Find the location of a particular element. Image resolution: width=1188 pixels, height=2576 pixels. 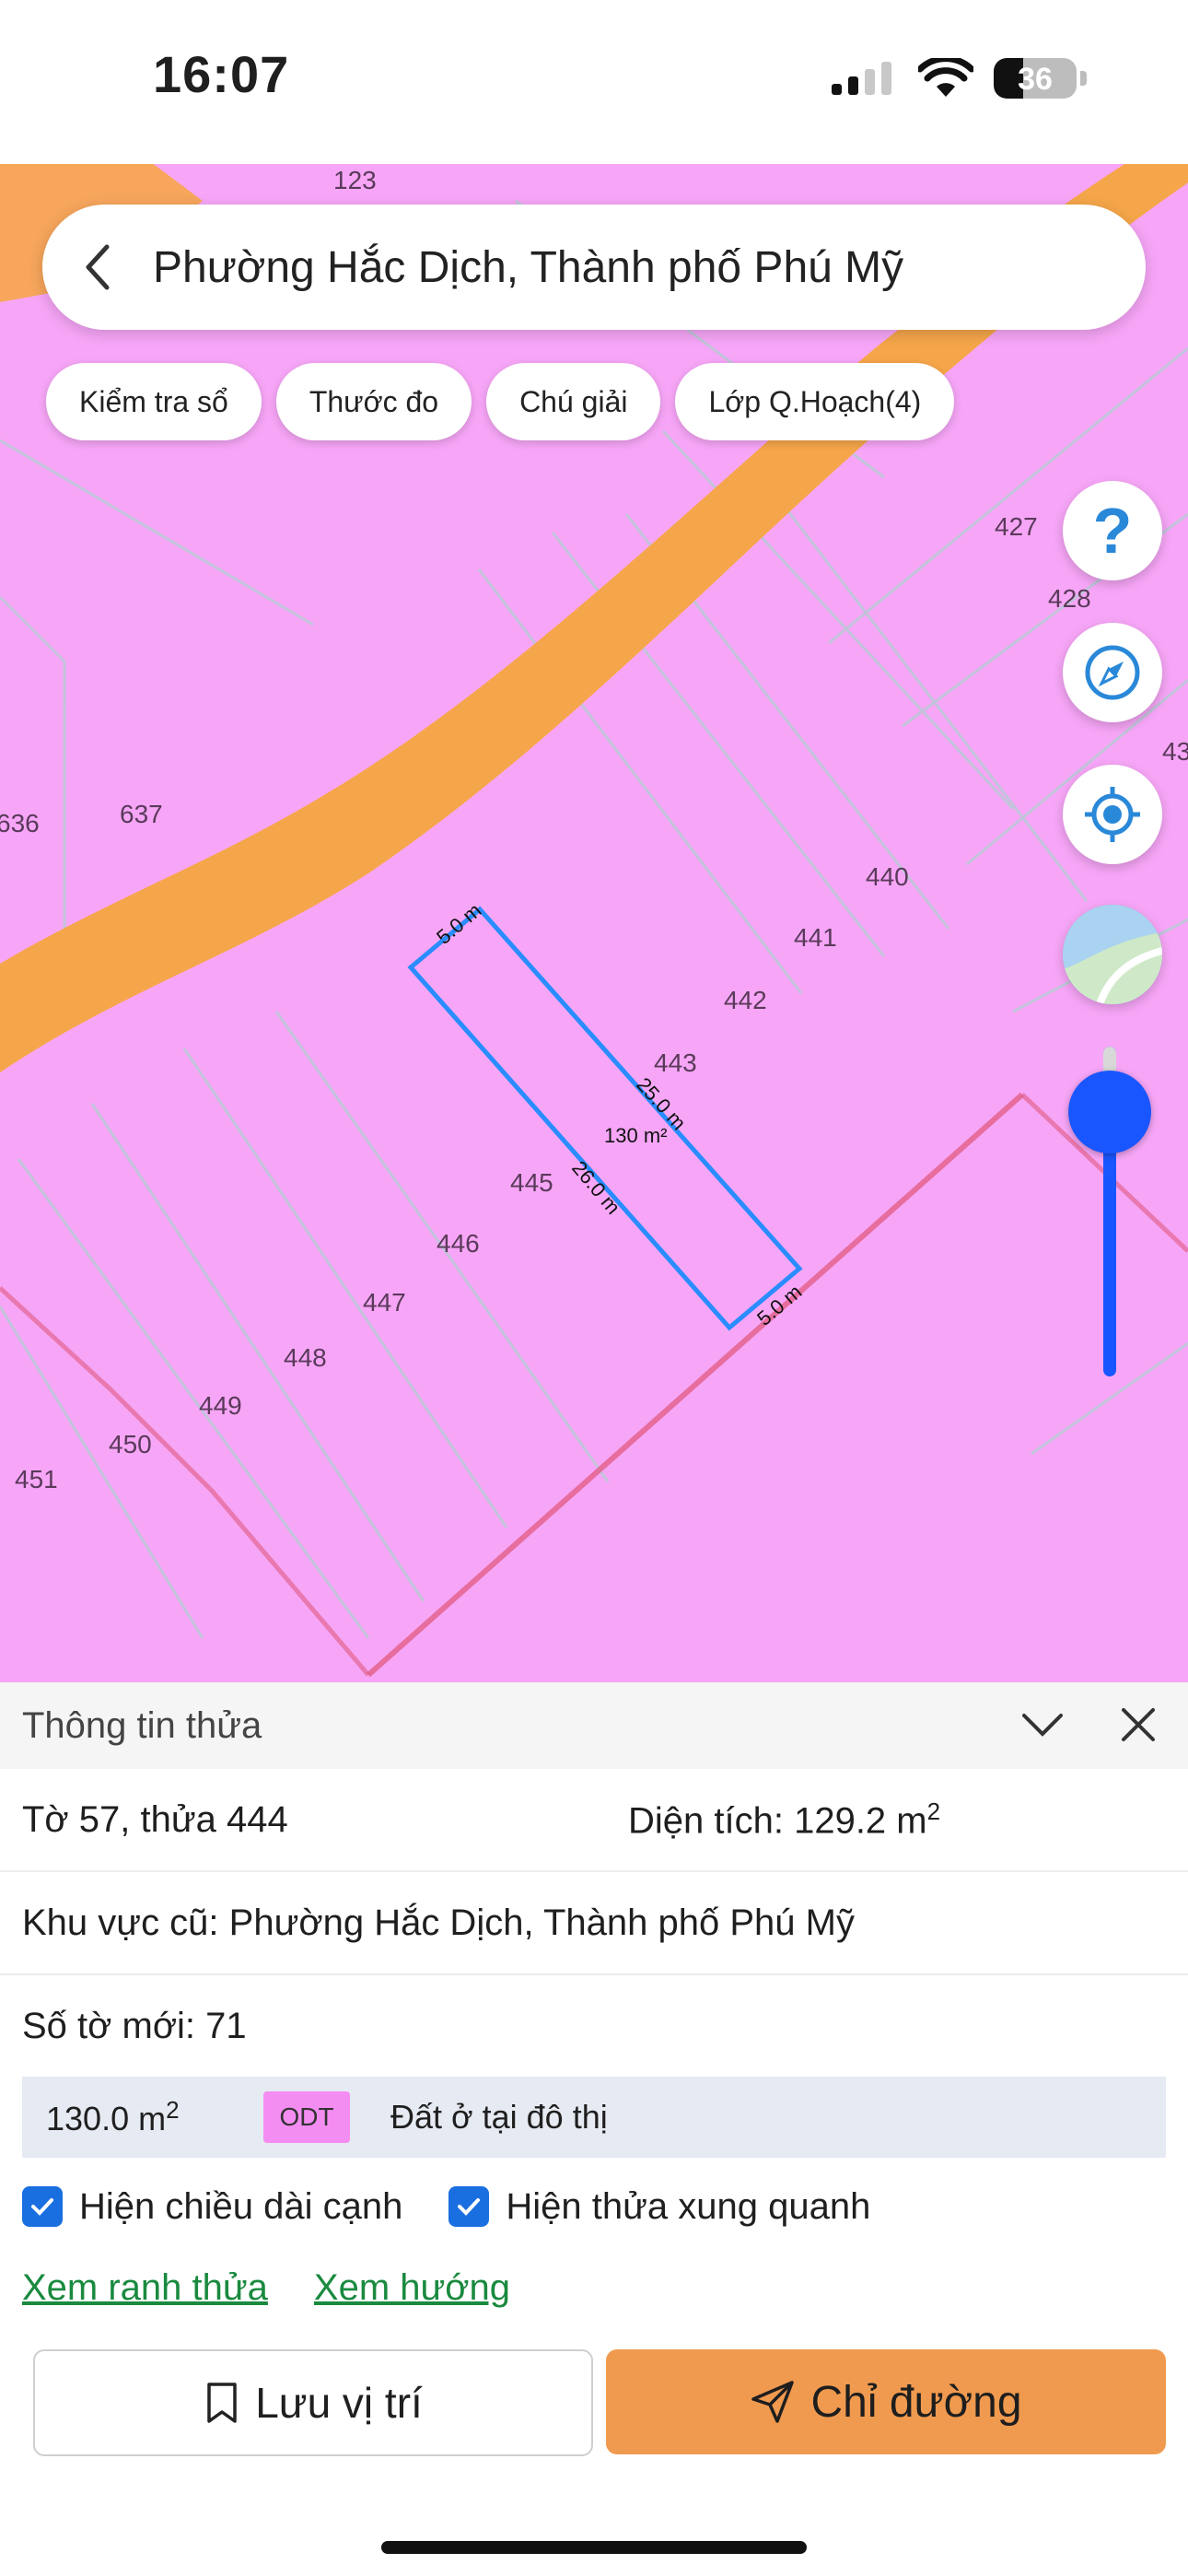

show-edges-checkbox: Hiện chiều dài cạnh is located at coordinates (212, 2207).